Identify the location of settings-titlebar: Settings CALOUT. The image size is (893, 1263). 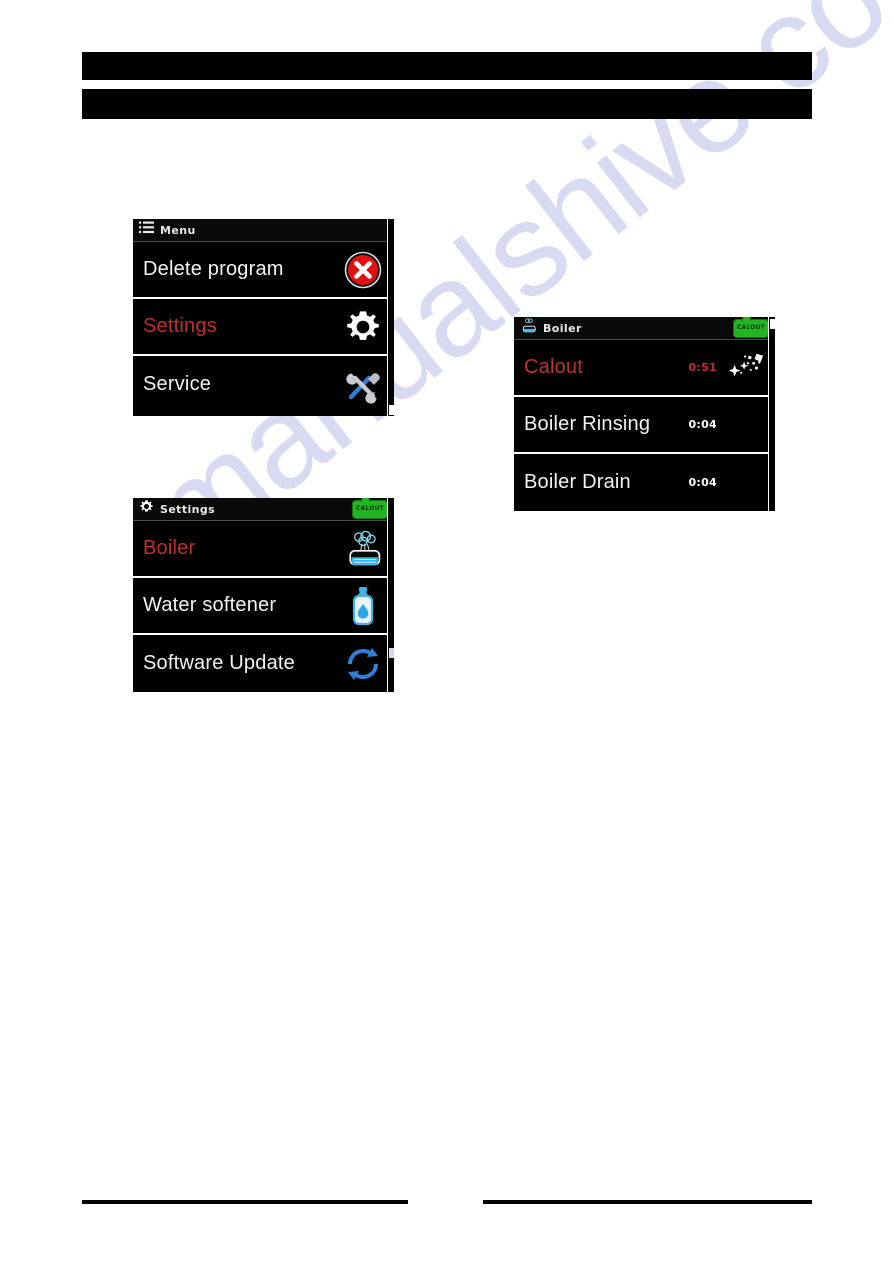
(263, 509).